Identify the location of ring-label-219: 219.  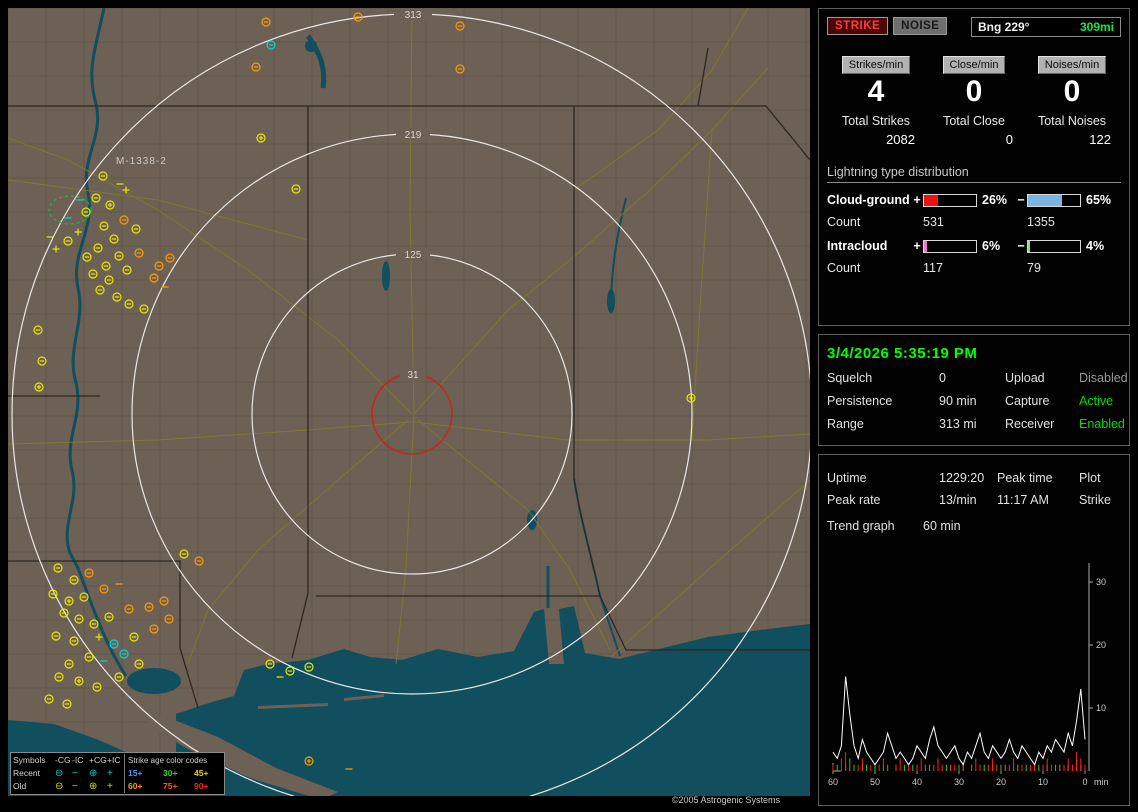
(413, 135).